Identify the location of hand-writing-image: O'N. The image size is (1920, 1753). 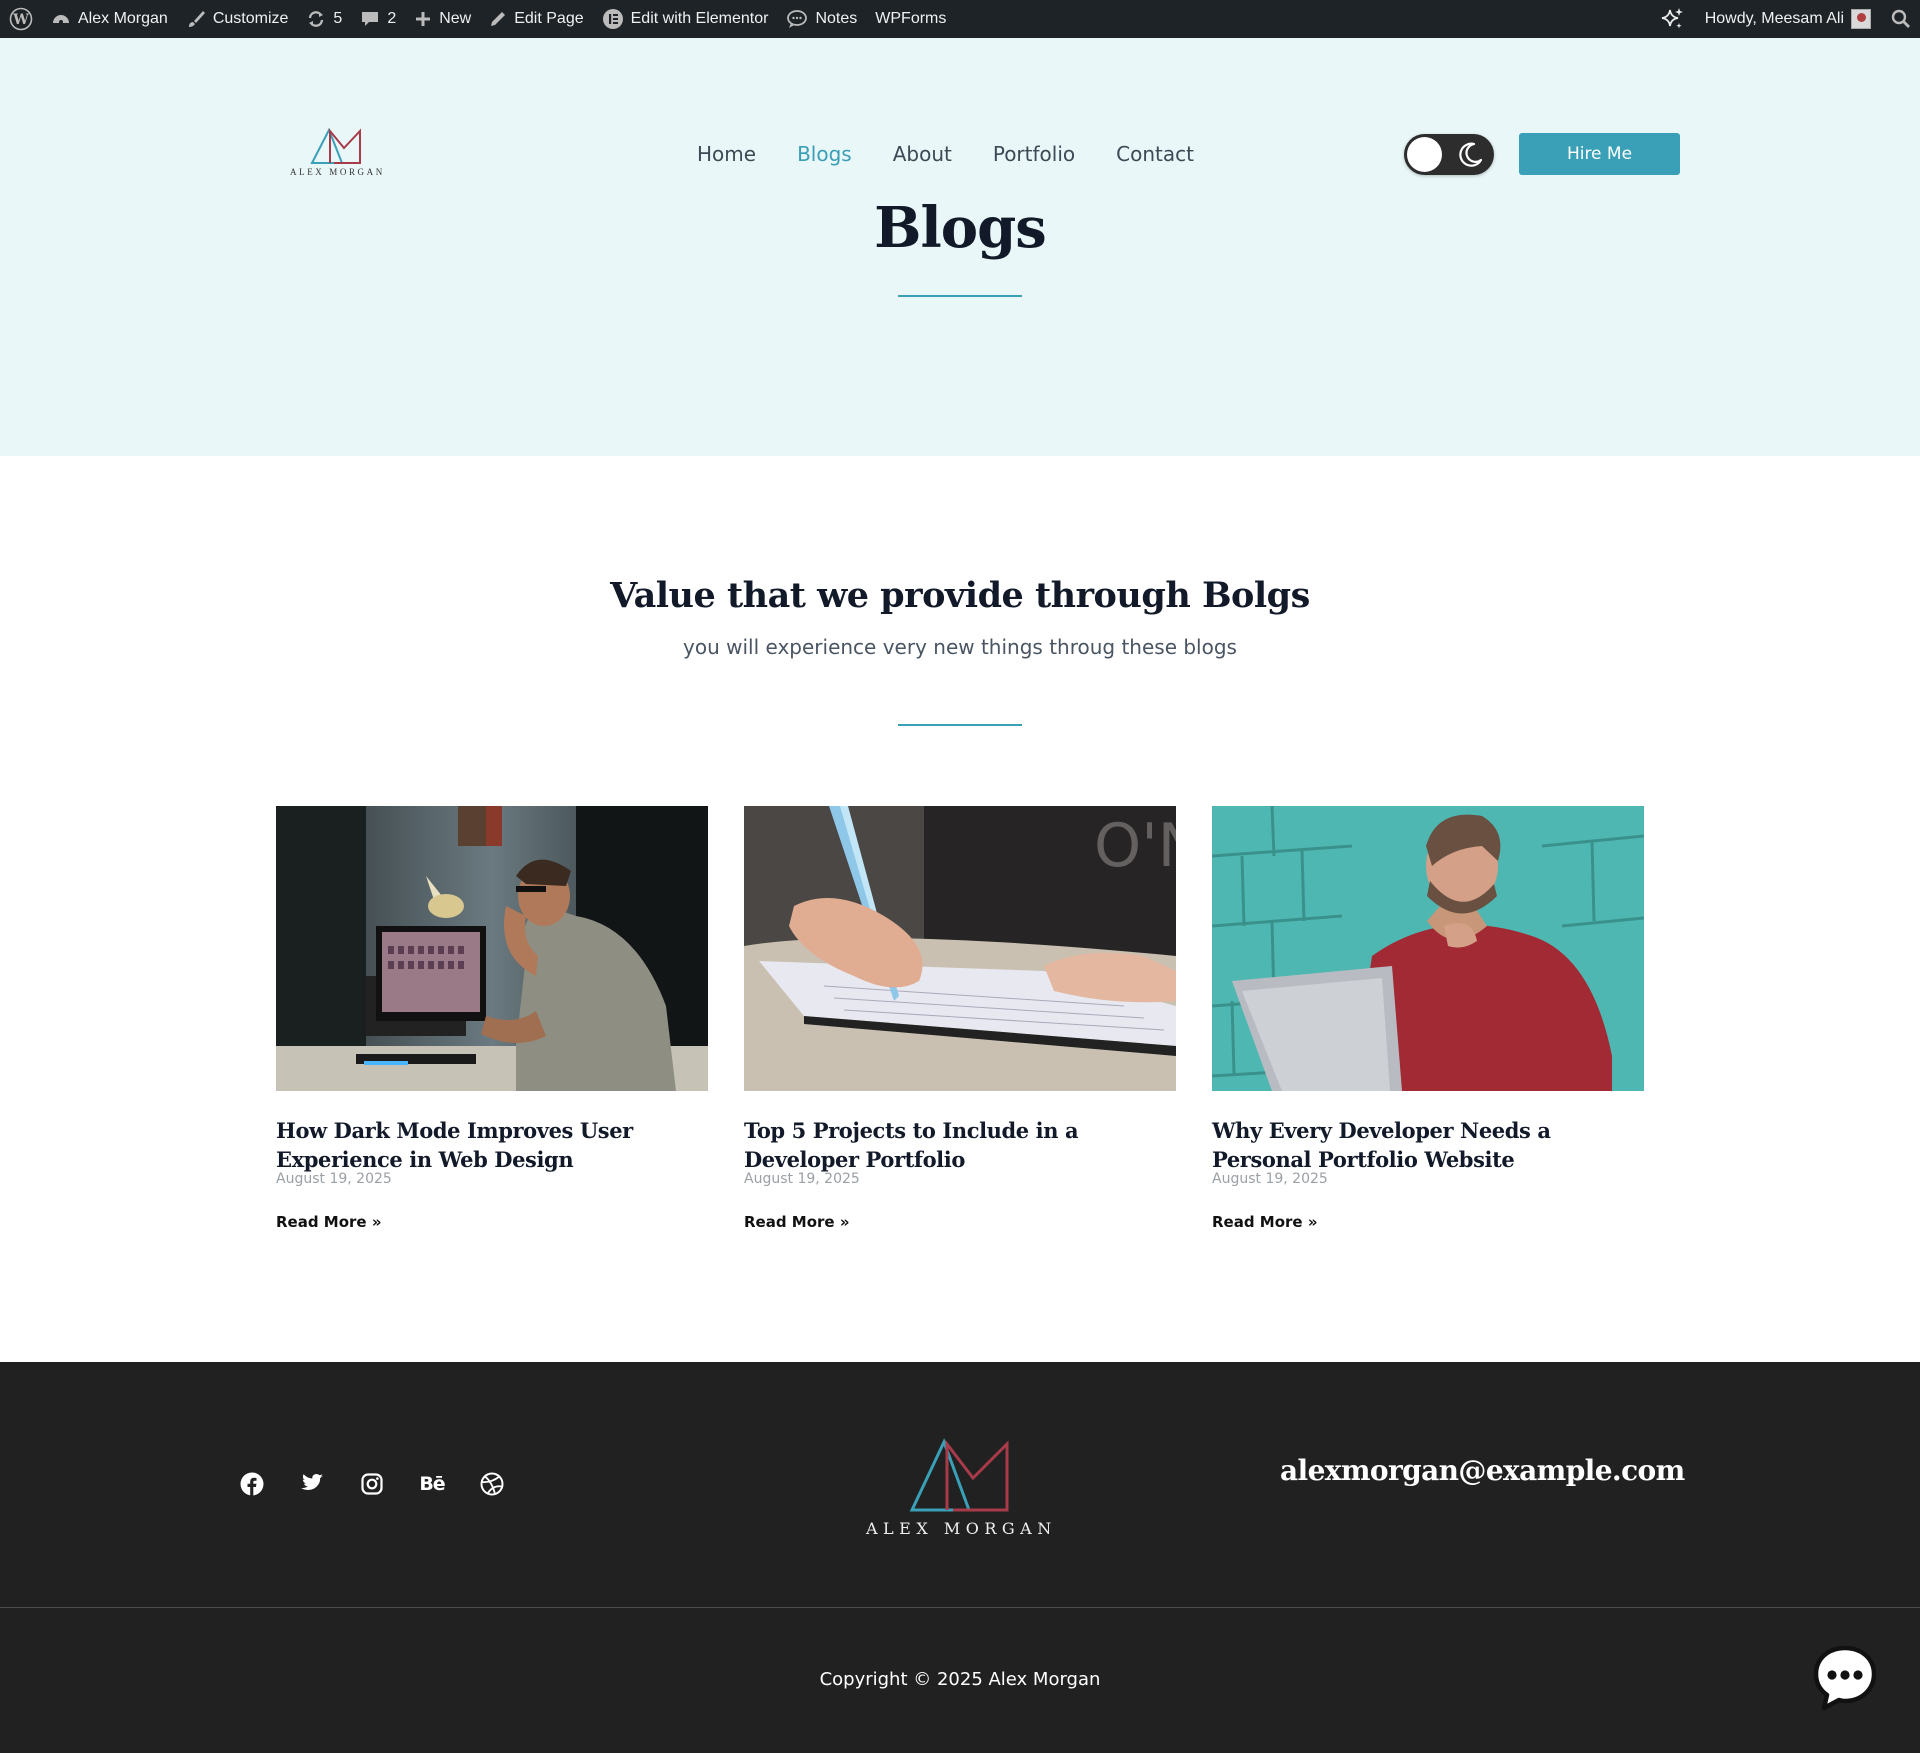
(960, 948).